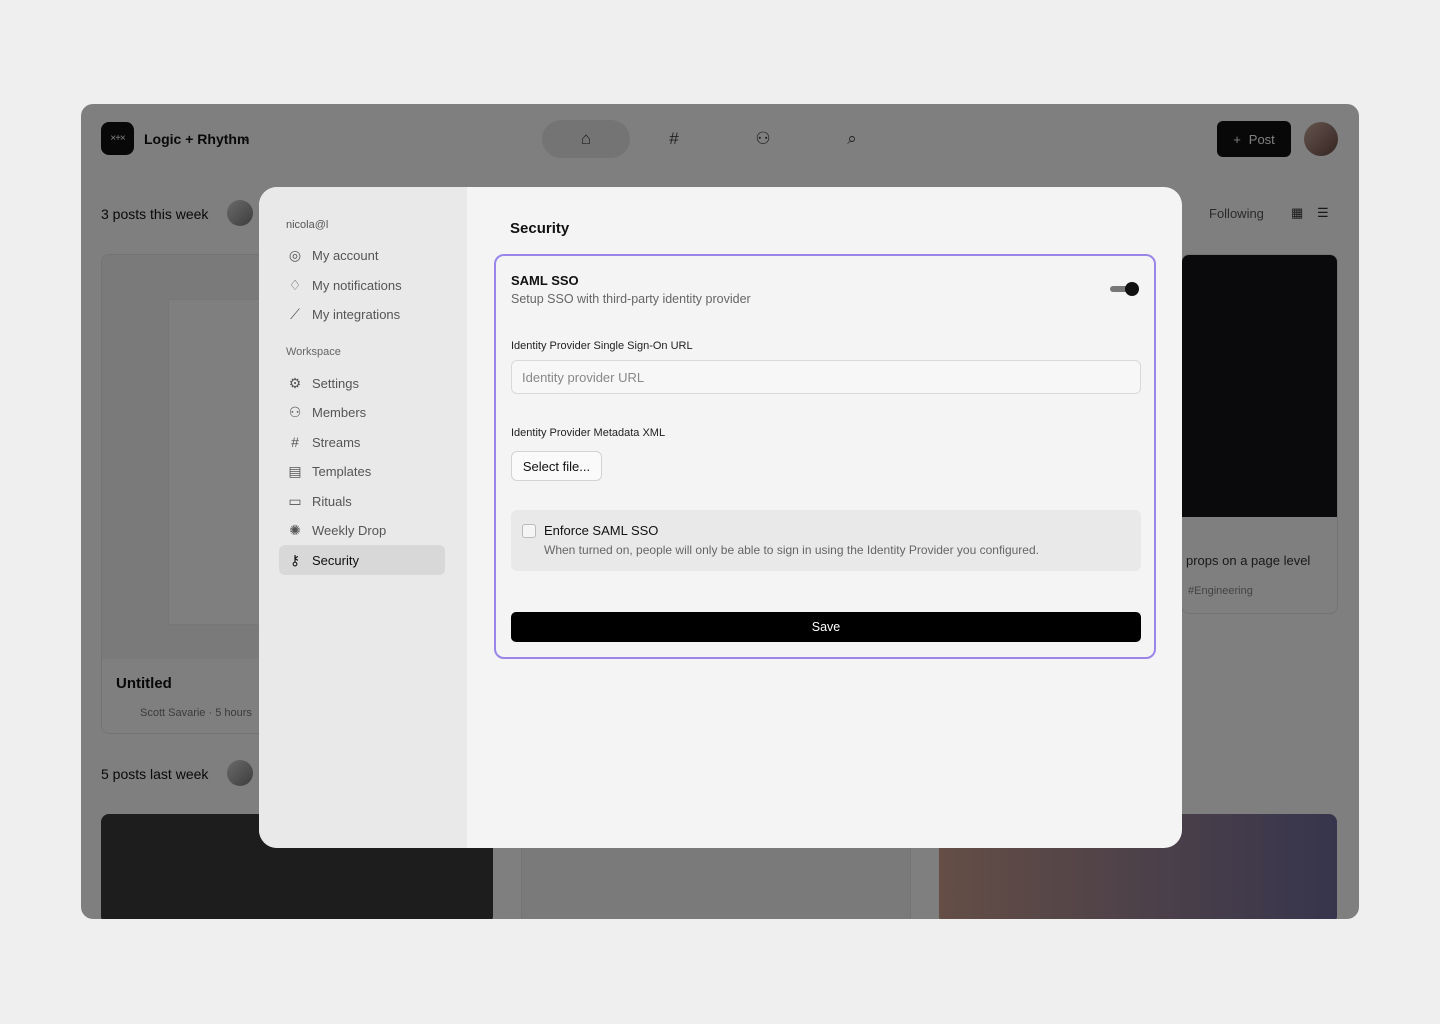 The width and height of the screenshot is (1440, 1024). I want to click on user-circle-icon: ◎, so click(295, 254).